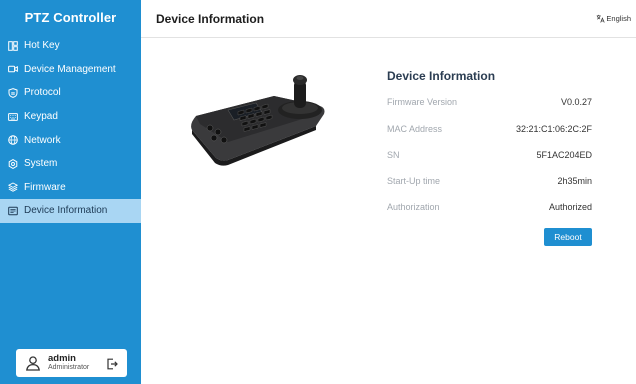 The image size is (636, 384). I want to click on language-label: English, so click(618, 18).